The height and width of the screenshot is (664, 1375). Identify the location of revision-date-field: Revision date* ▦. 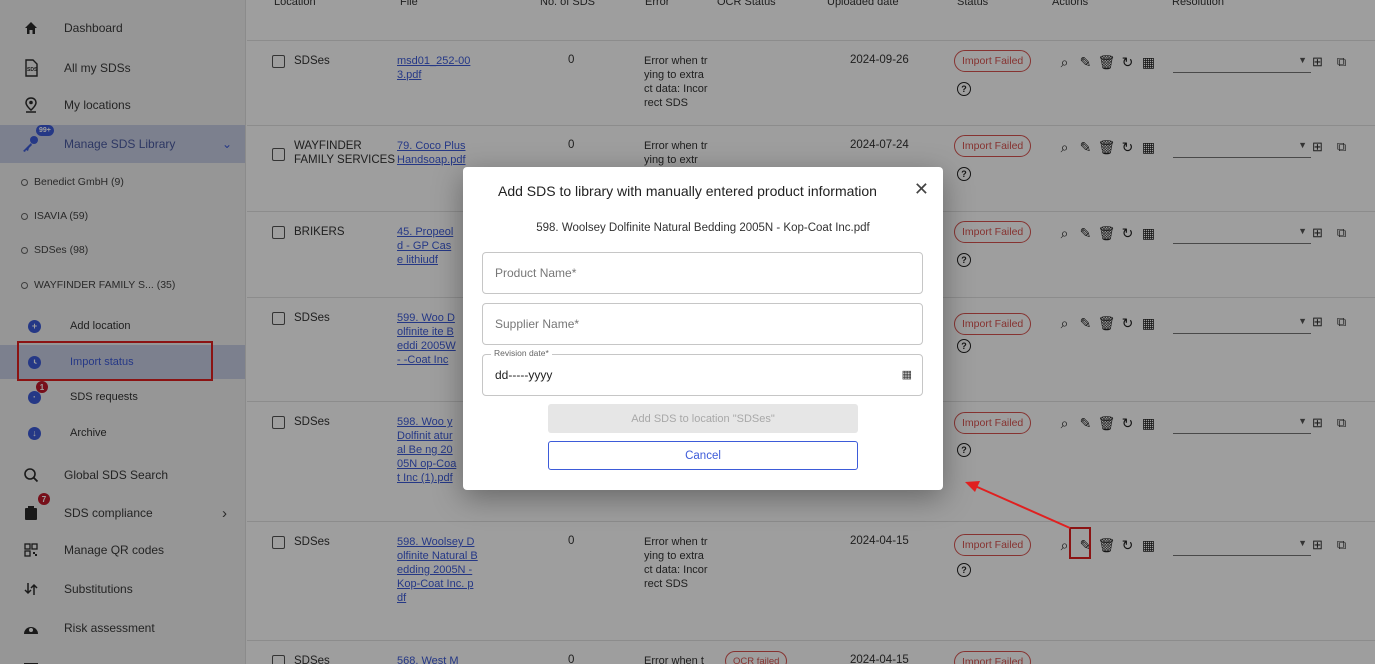
(702, 372).